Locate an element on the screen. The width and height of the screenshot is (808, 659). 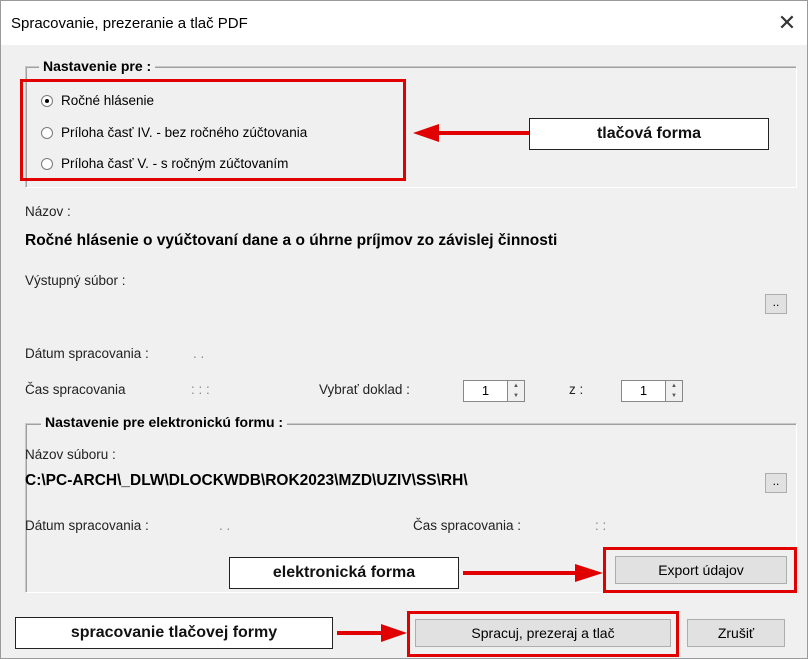
arrow-print-processing-icon is located at coordinates (372, 633).